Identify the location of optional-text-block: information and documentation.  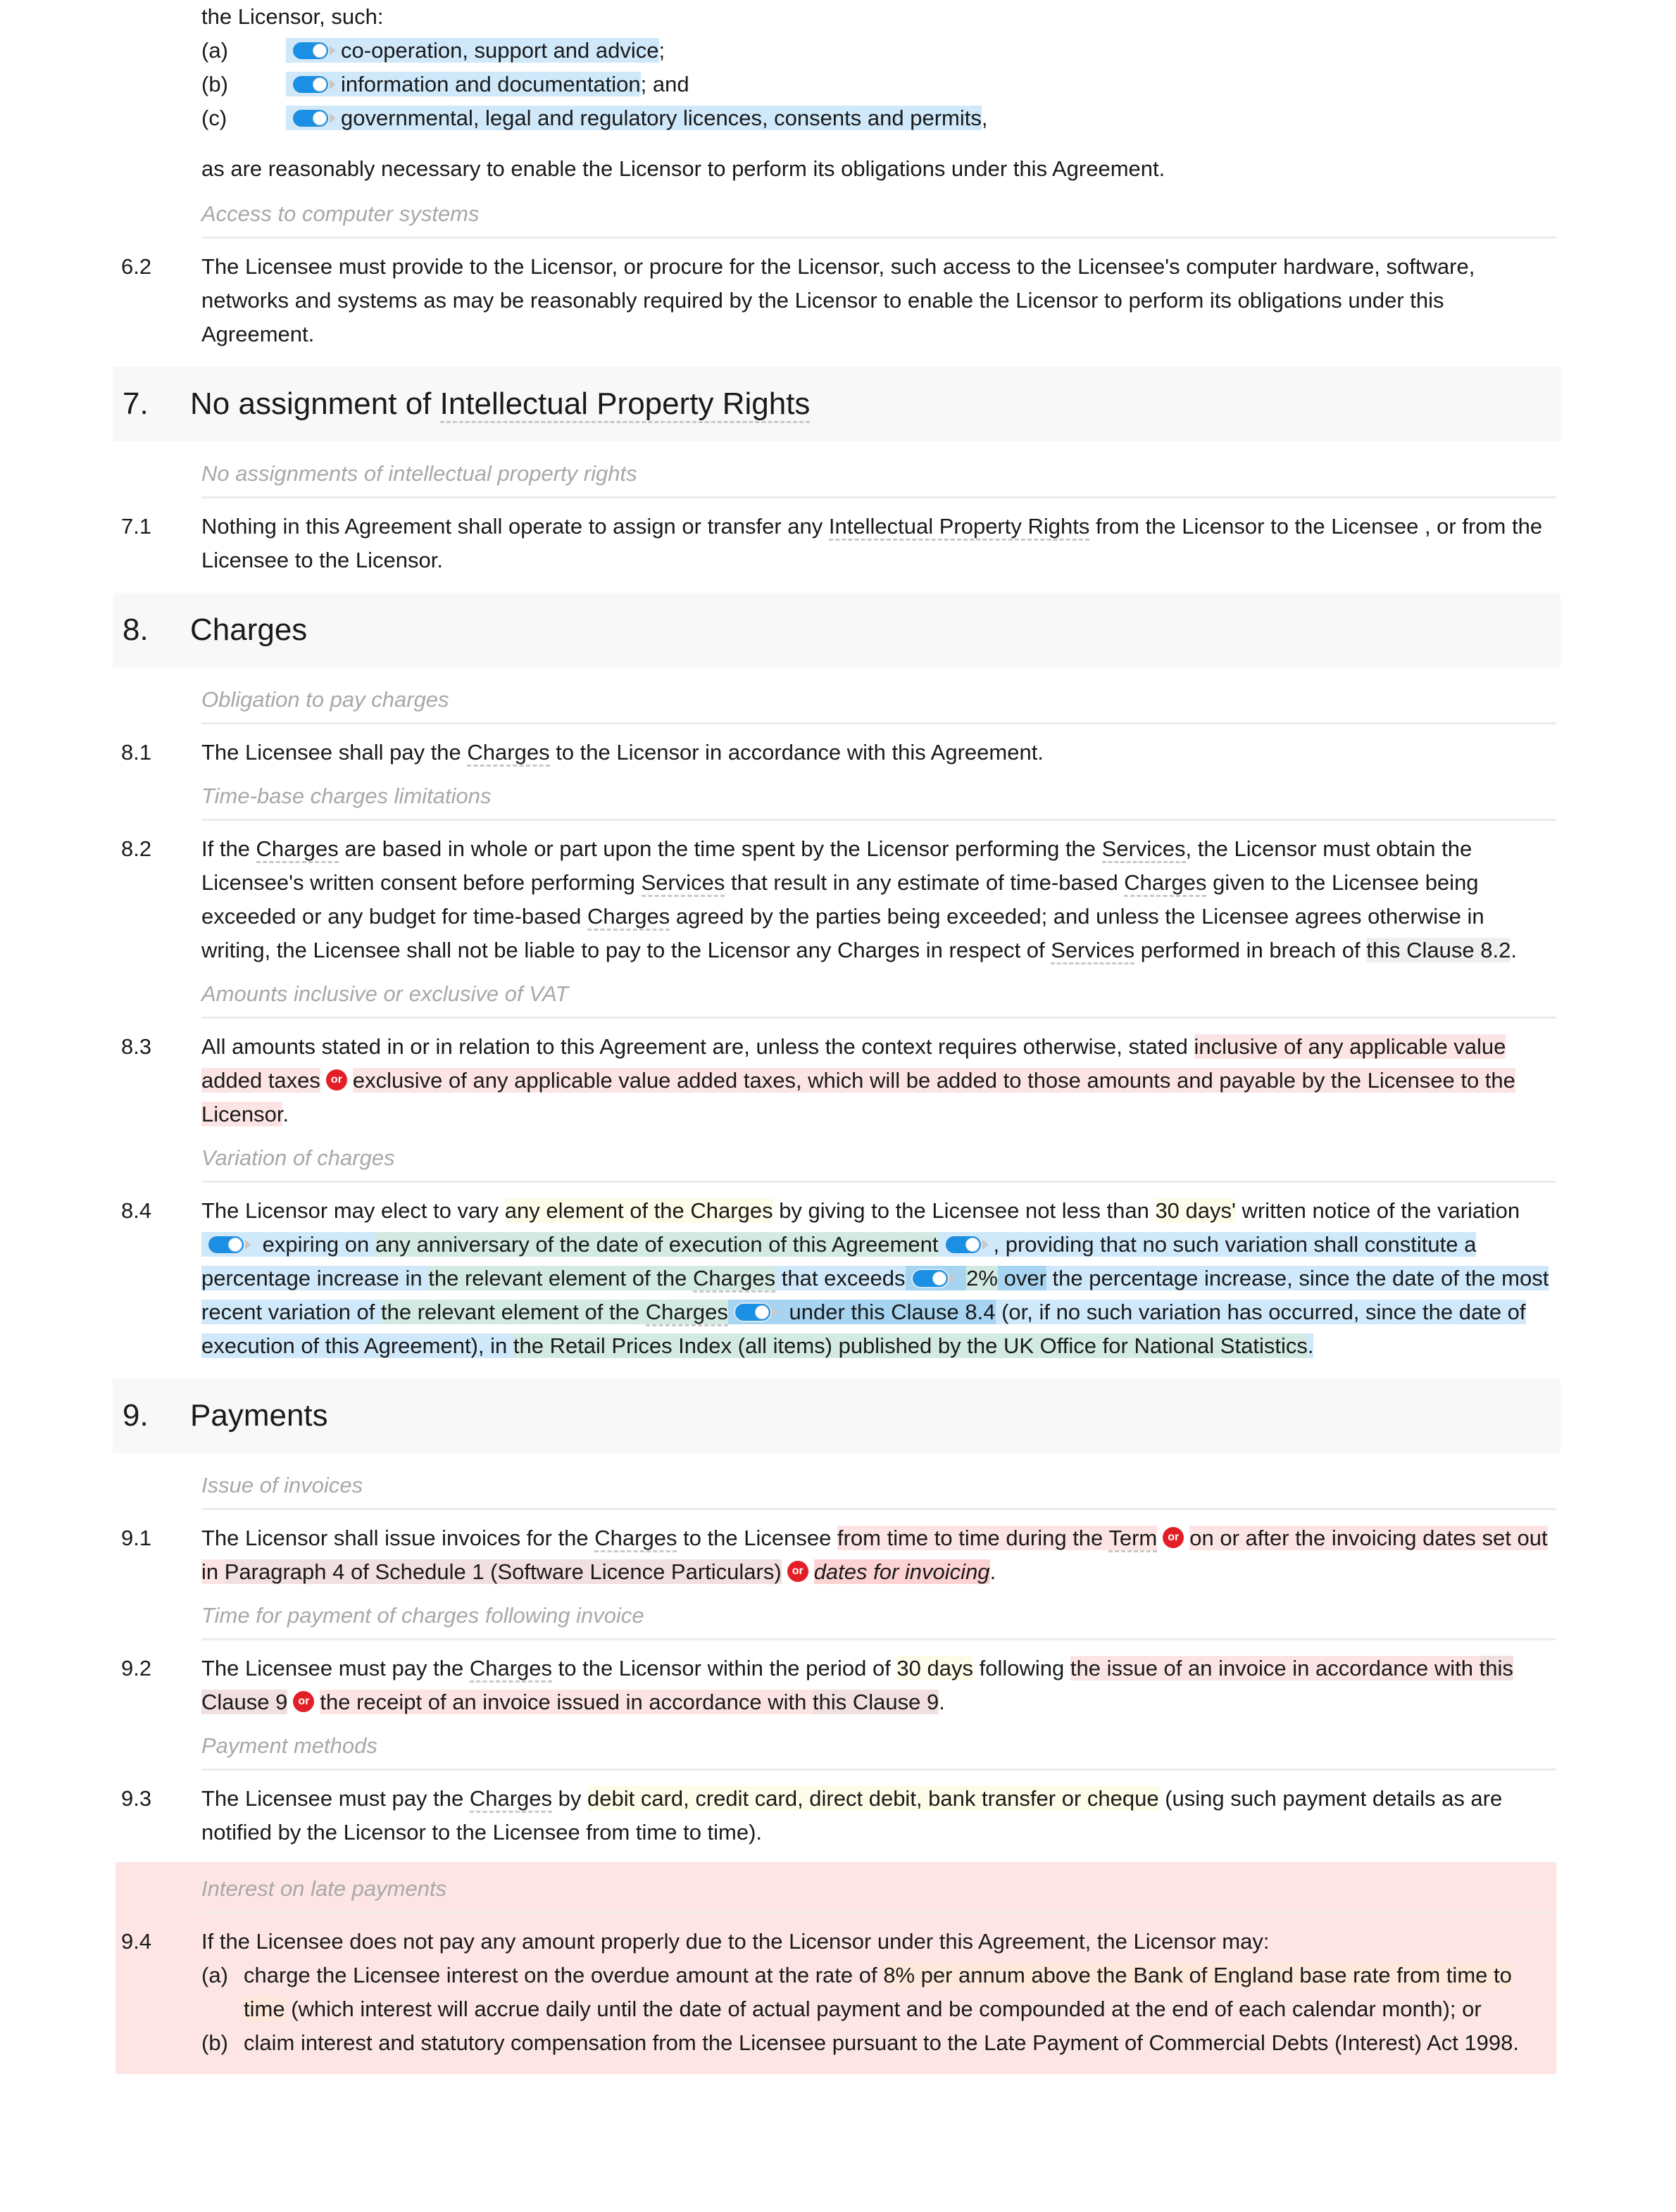
(464, 84).